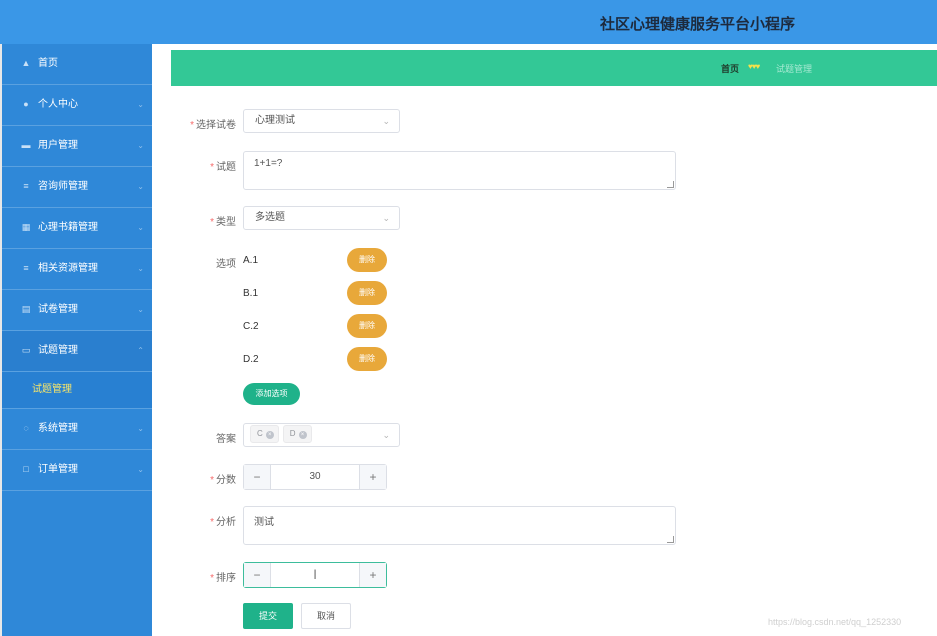 Image resolution: width=937 pixels, height=636 pixels. Describe the element at coordinates (68, 227) in the screenshot. I see `sidebar-item-label: 心理书籍管理` at that location.